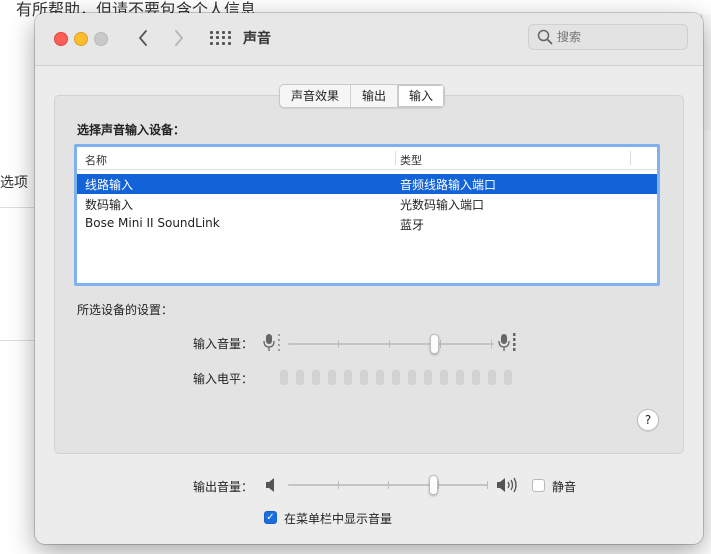 The width and height of the screenshot is (711, 554). Describe the element at coordinates (270, 517) in the screenshot. I see `show-volume-in-menubar-checkbox: ✓` at that location.